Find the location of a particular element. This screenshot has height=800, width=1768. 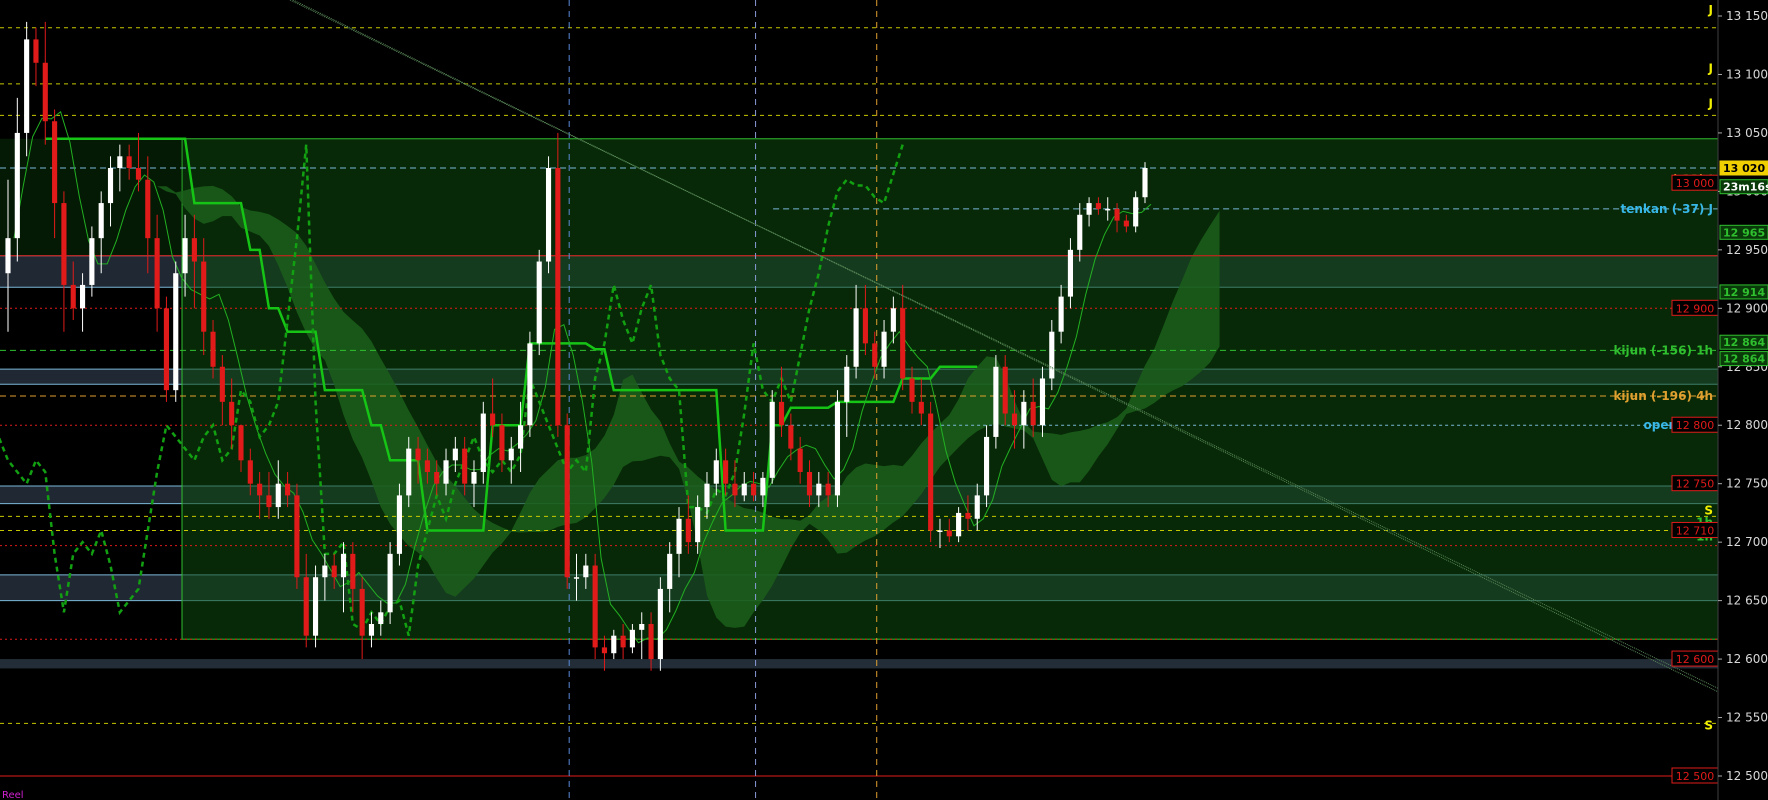

zone-band is located at coordinates (859, 664).